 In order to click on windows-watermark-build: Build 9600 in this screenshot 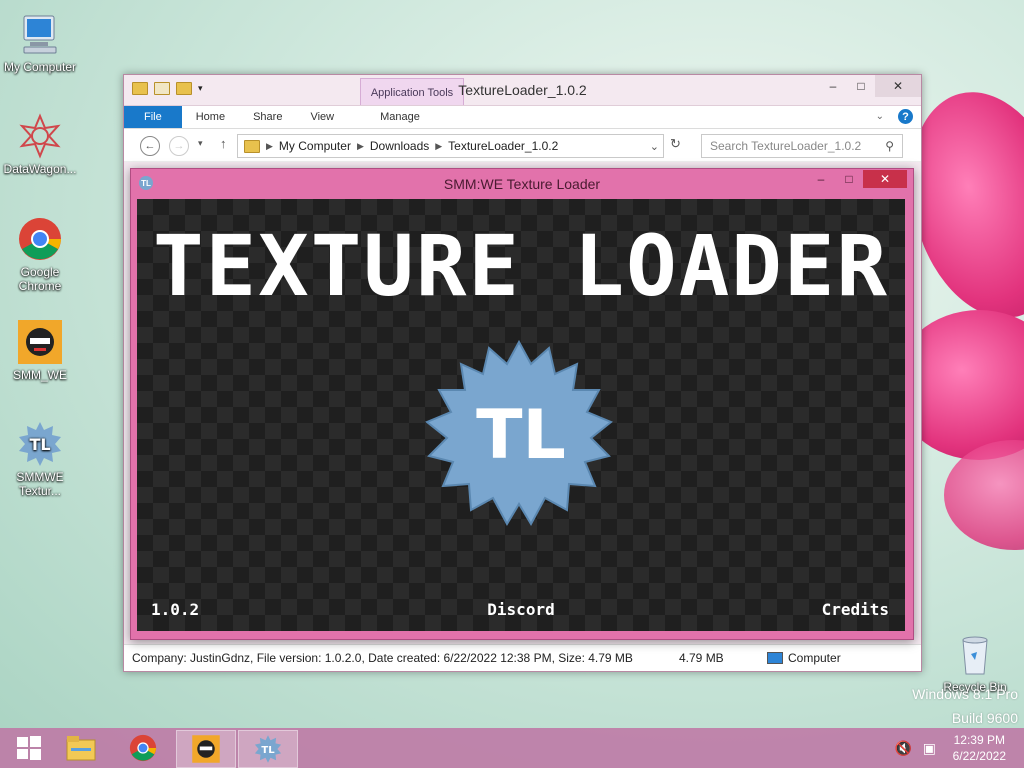, I will do `click(984, 718)`.